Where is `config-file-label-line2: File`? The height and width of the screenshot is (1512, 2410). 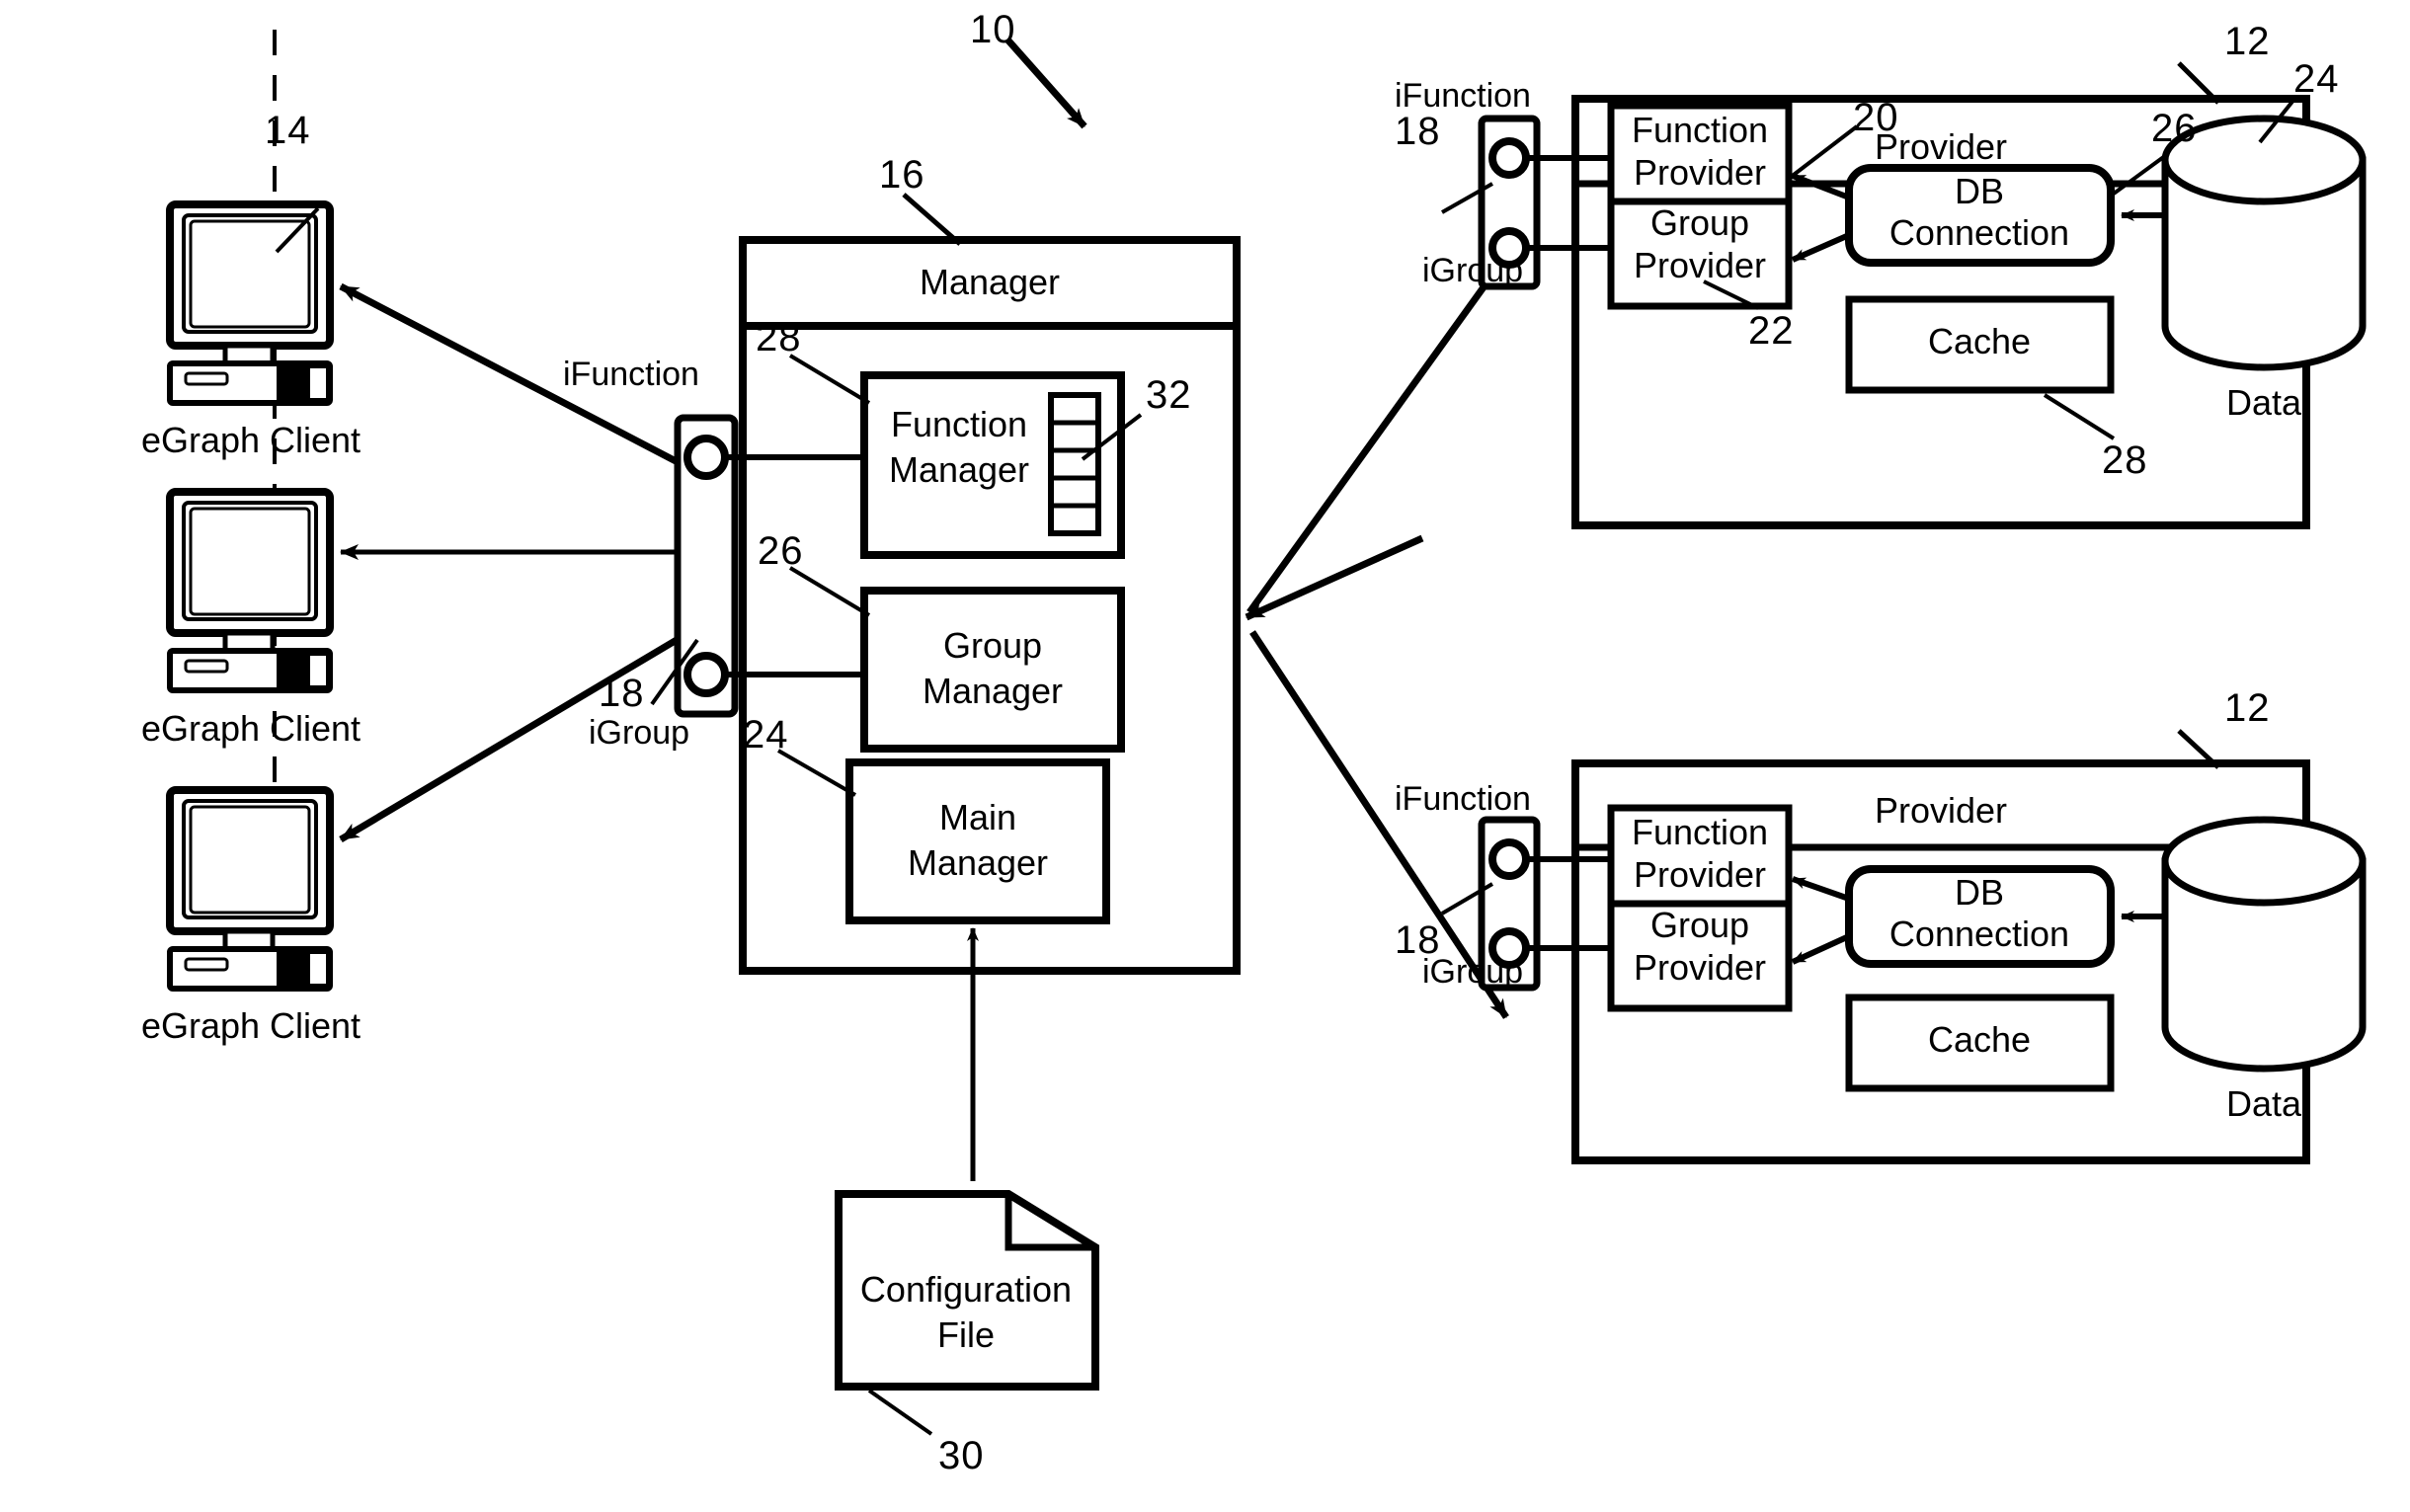 config-file-label-line2: File is located at coordinates (966, 1335).